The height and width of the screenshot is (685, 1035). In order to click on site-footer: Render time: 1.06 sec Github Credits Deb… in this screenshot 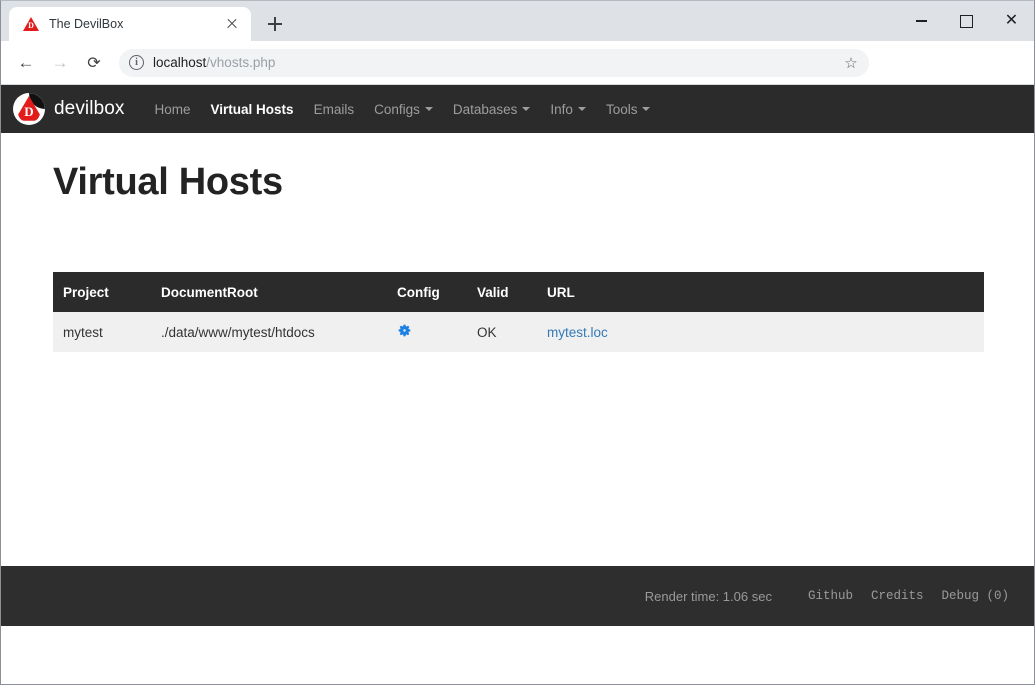, I will do `click(517, 596)`.